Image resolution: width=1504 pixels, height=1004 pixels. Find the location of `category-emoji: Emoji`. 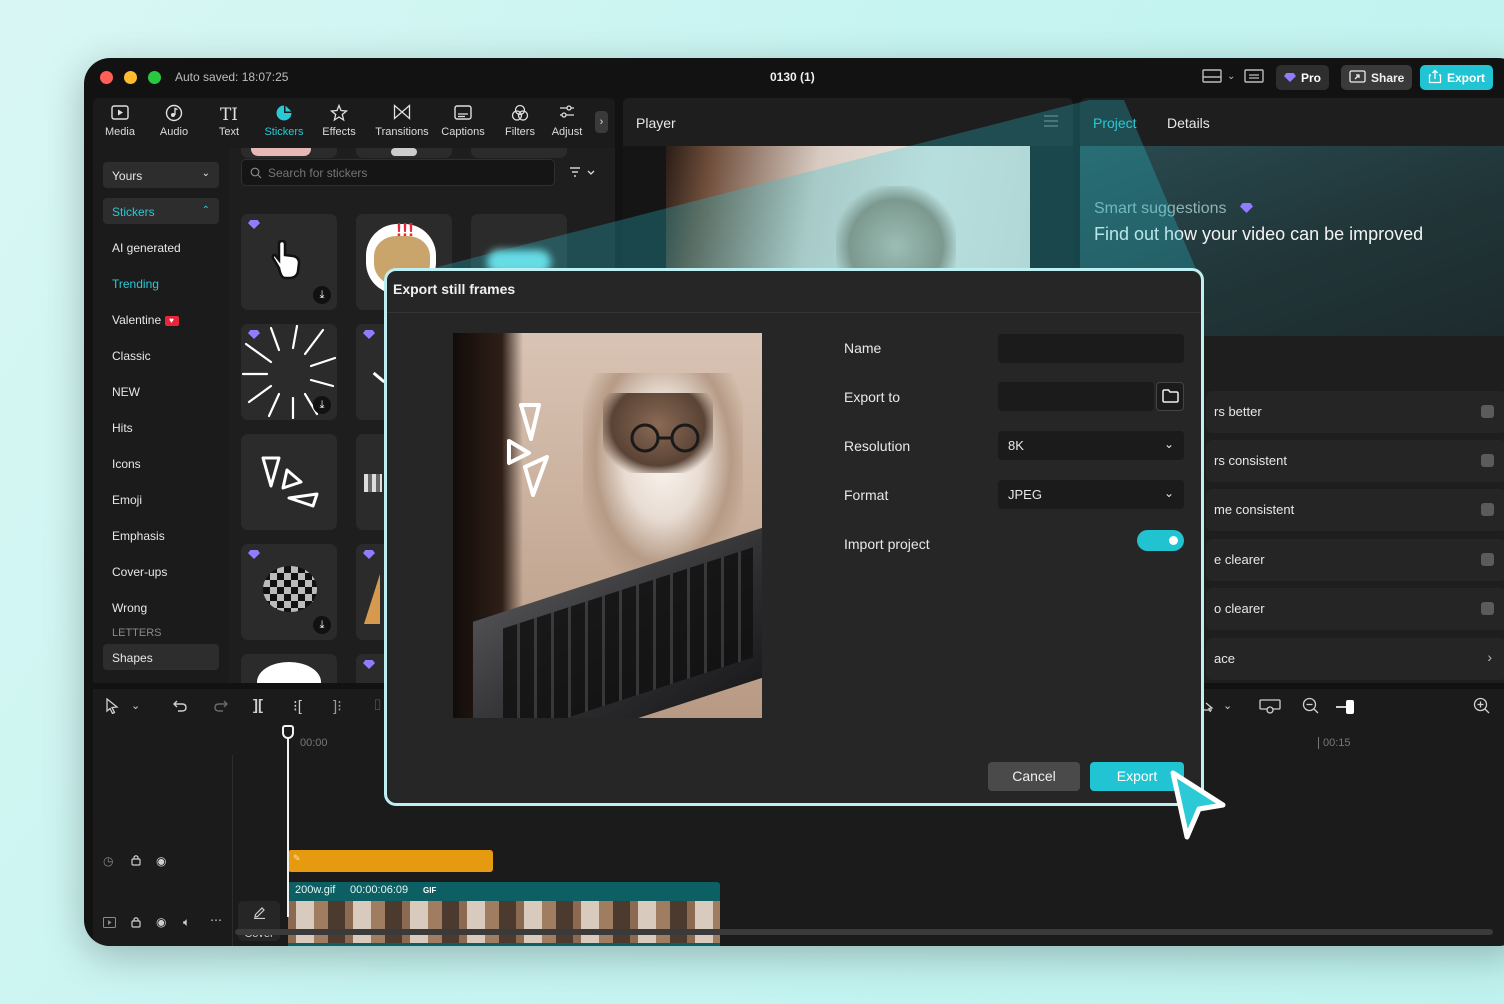

category-emoji: Emoji is located at coordinates (161, 499).